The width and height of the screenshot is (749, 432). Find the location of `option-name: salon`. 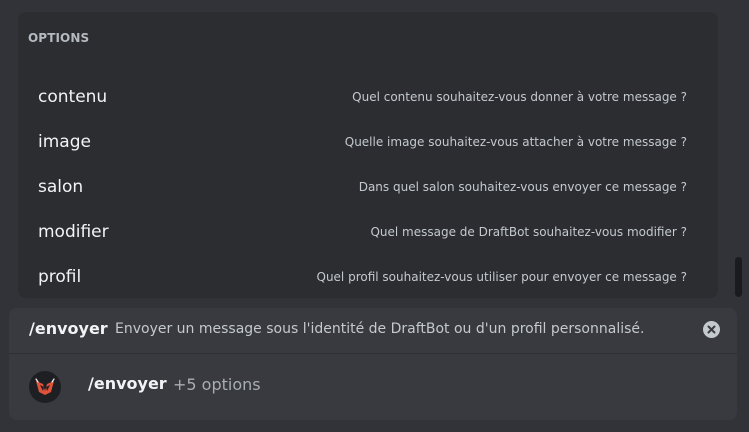

option-name: salon is located at coordinates (61, 186).